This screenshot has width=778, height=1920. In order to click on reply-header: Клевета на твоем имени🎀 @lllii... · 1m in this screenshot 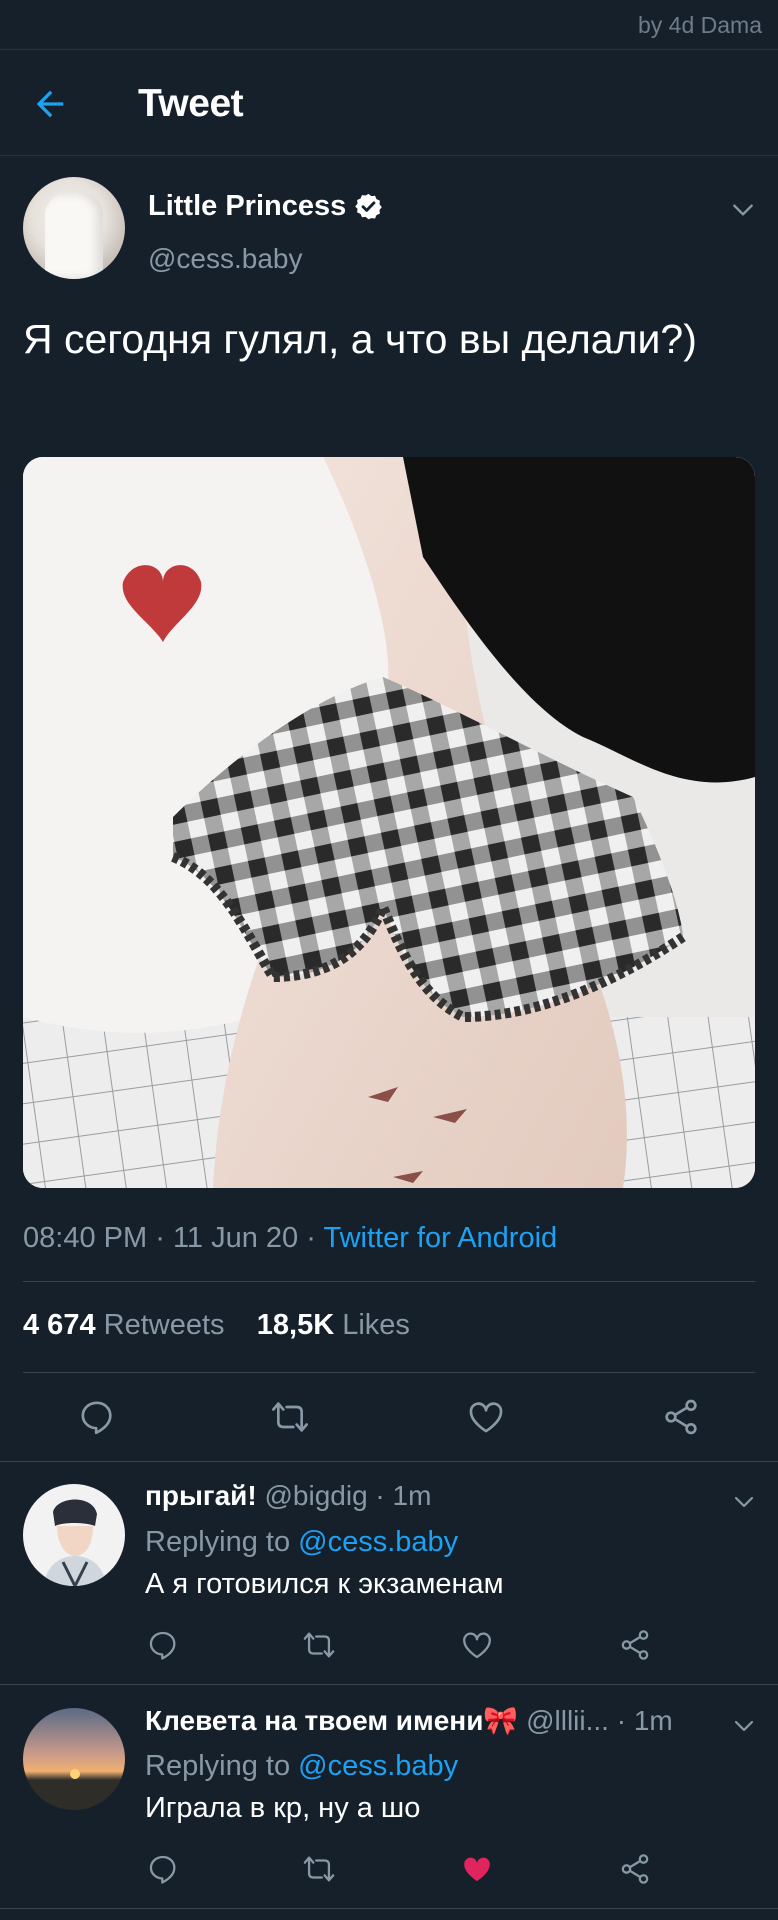, I will do `click(409, 1720)`.